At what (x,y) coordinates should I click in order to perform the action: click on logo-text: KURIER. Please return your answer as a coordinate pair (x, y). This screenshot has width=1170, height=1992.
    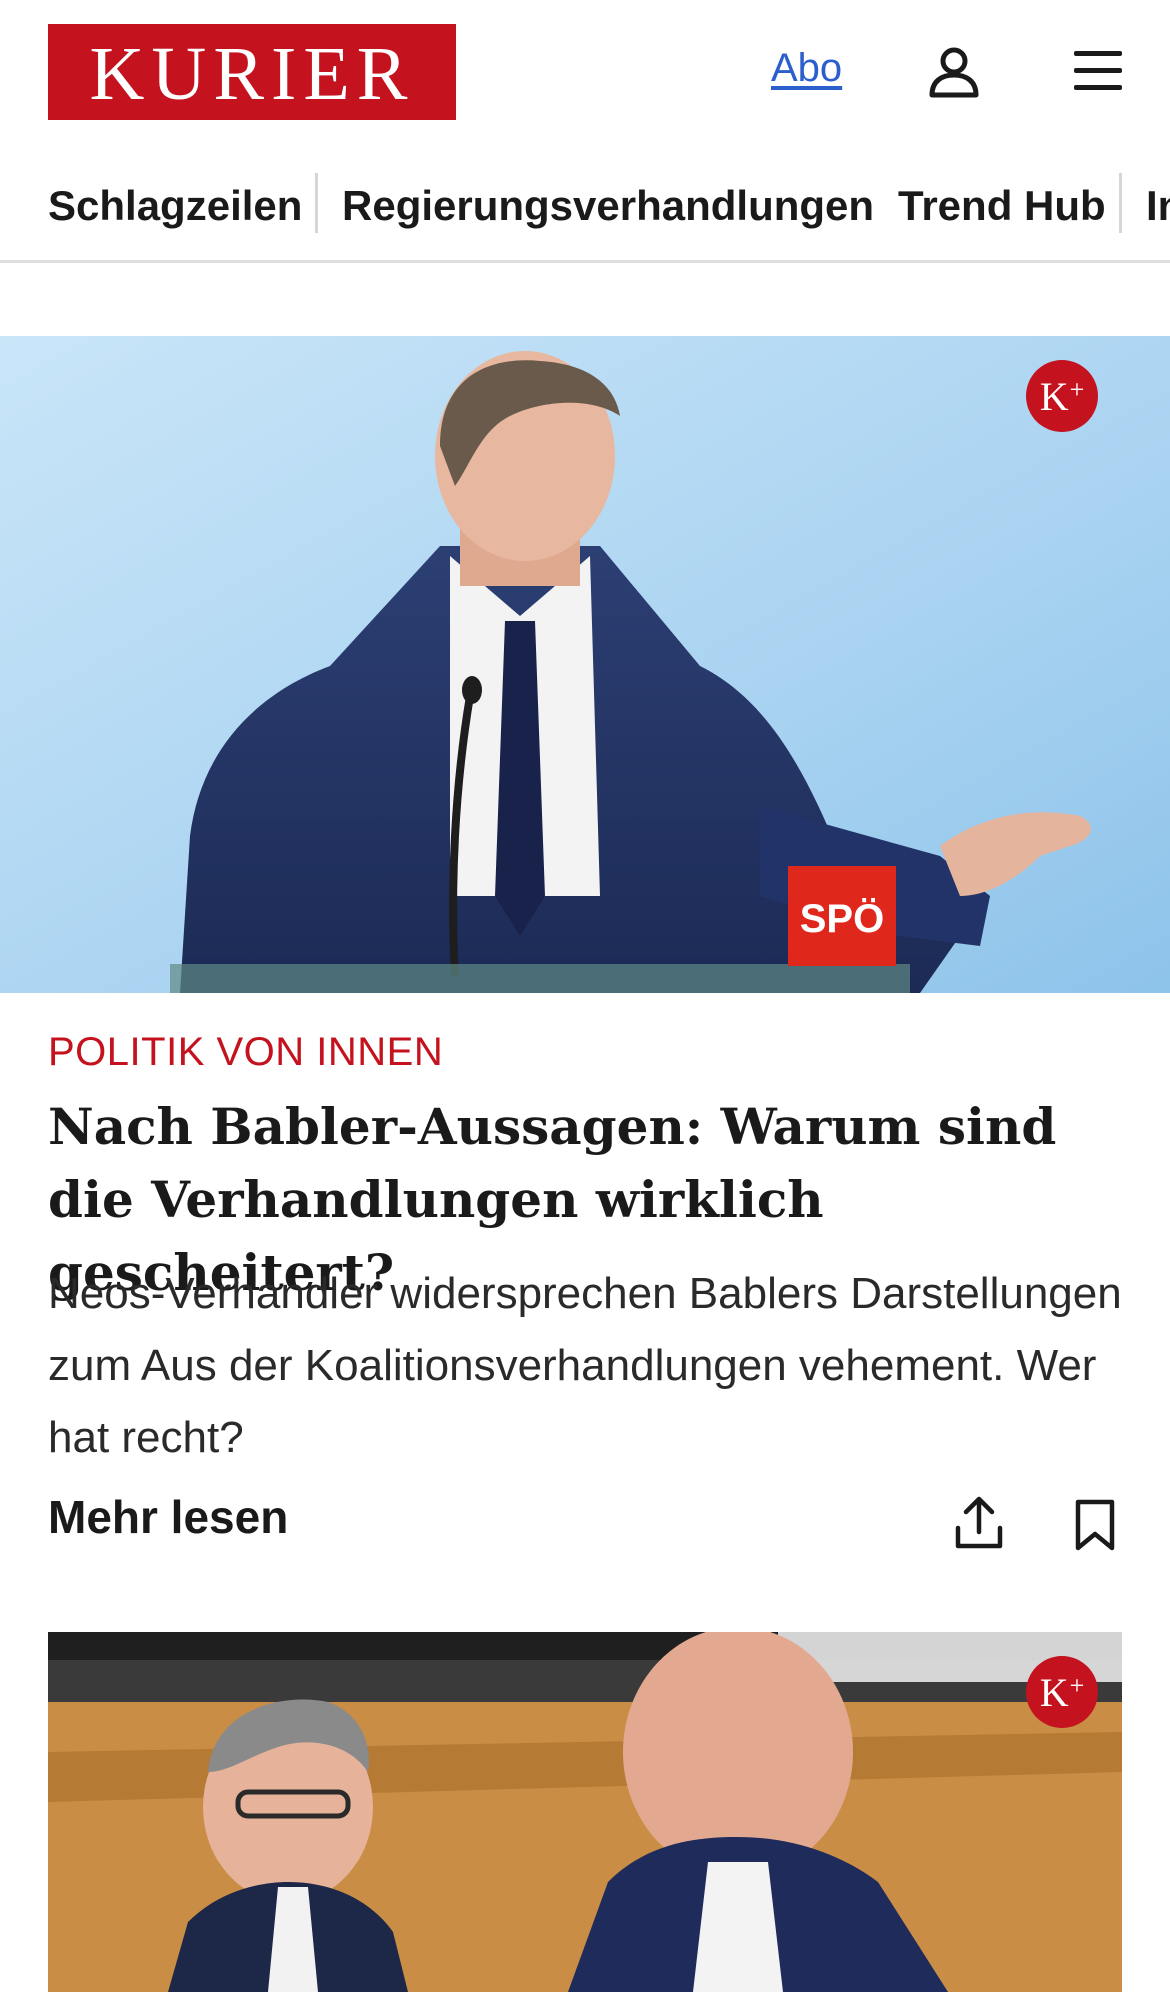
    Looking at the image, I should click on (252, 74).